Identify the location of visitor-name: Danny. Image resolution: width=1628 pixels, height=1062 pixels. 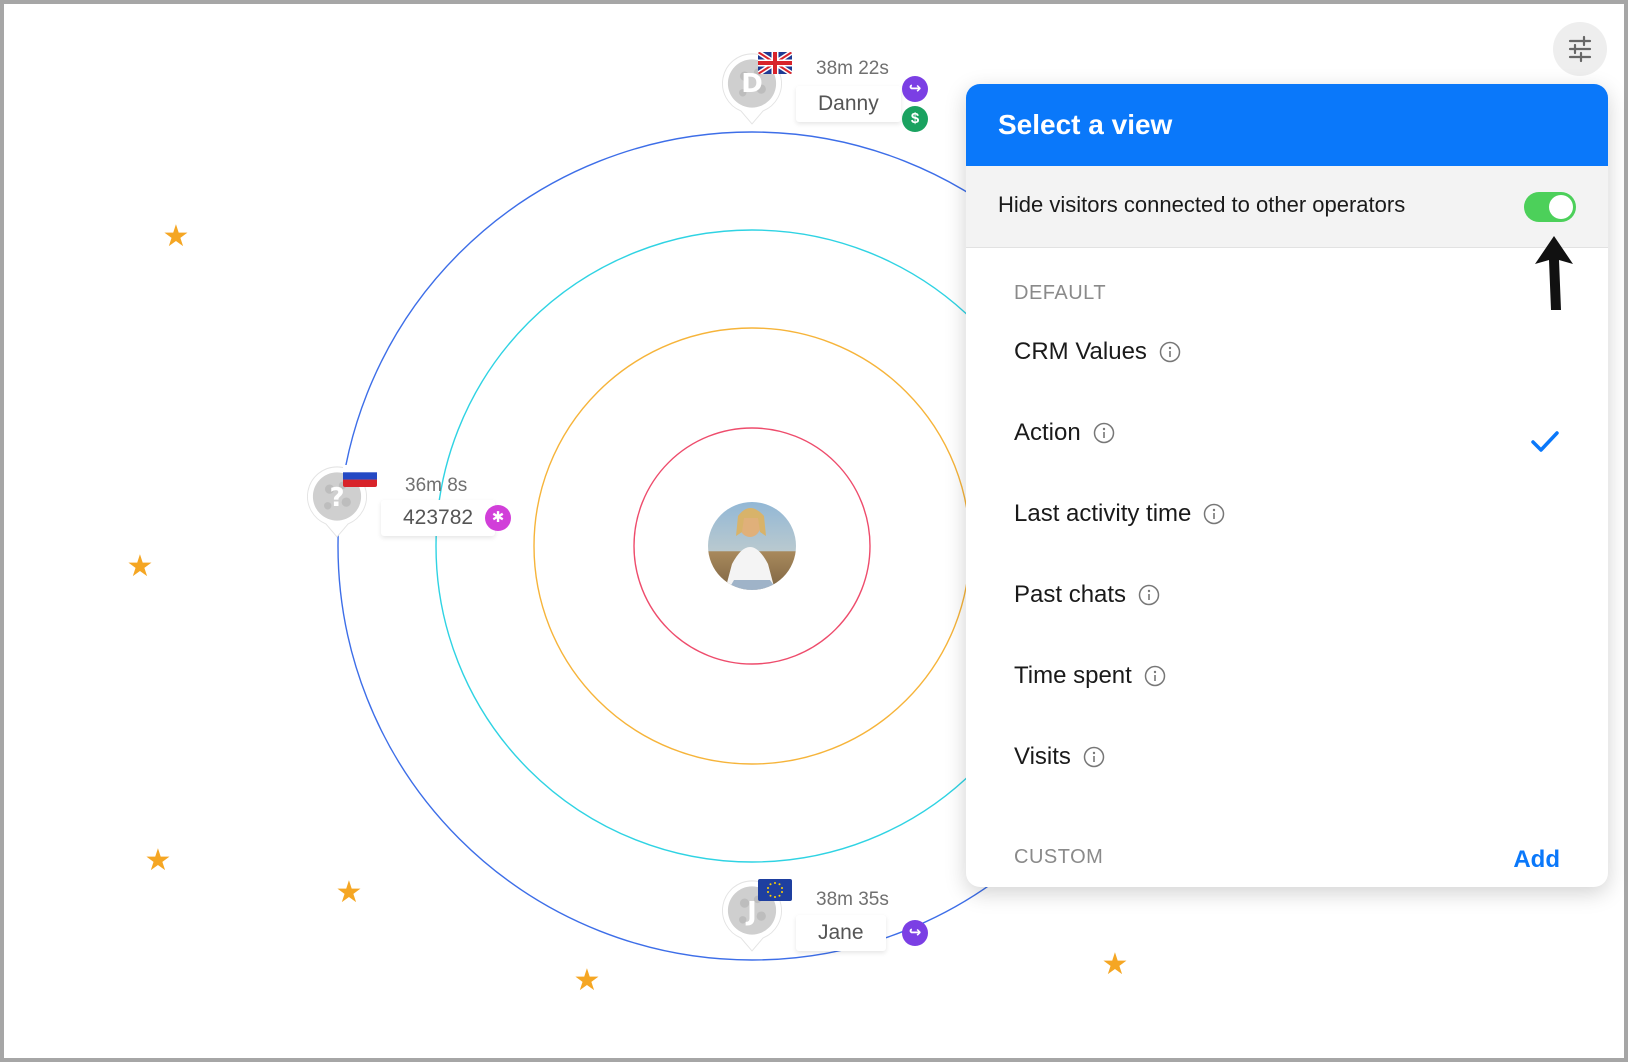
(848, 104).